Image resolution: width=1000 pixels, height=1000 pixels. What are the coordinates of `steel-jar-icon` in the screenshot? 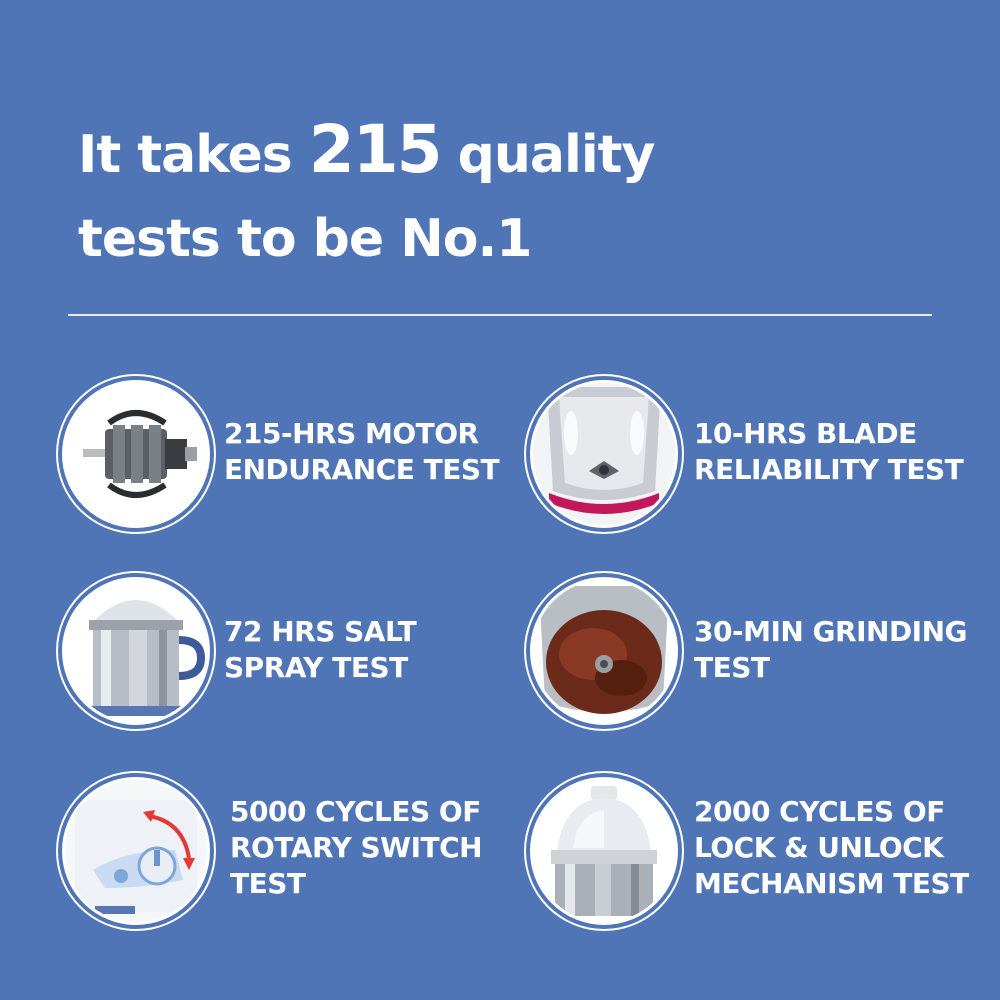 It's located at (136, 651).